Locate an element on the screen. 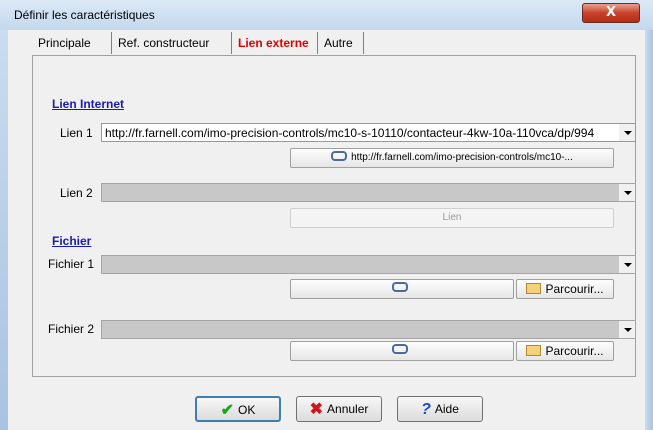 This screenshot has height=430, width=653. cancel-label: Annuler is located at coordinates (348, 409).